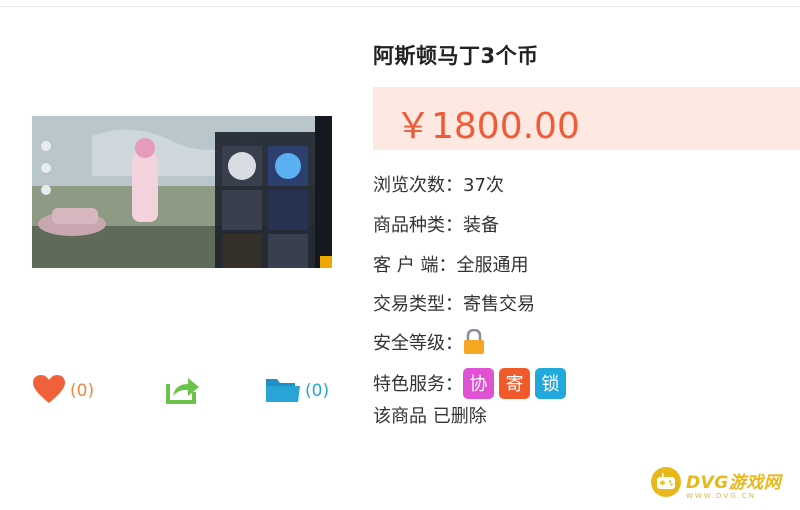 Image resolution: width=800 pixels, height=510 pixels. What do you see at coordinates (456, 56) in the screenshot?
I see `product-title: 阿斯顿马丁3个币` at bounding box center [456, 56].